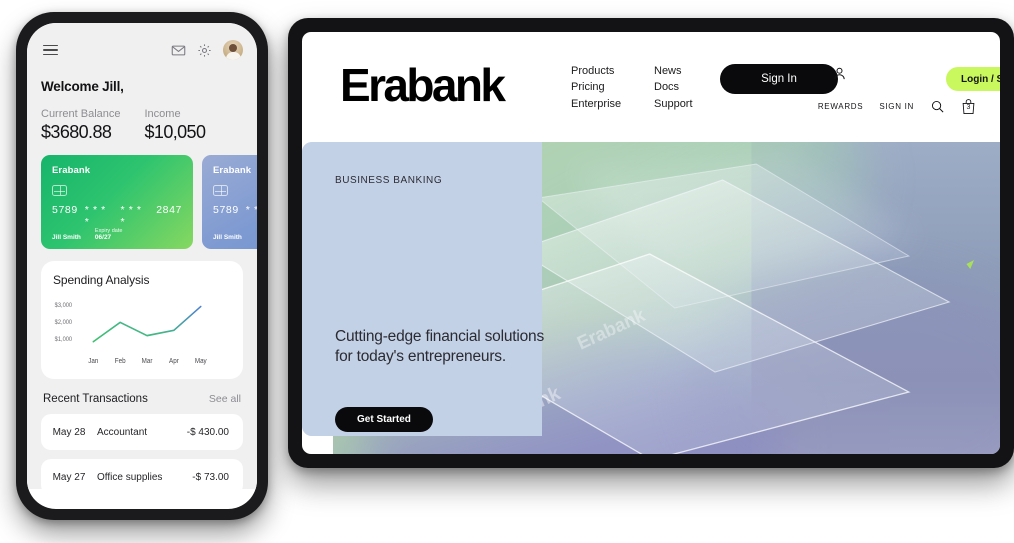  I want to click on nav-link-pricing: Pricing, so click(596, 87).